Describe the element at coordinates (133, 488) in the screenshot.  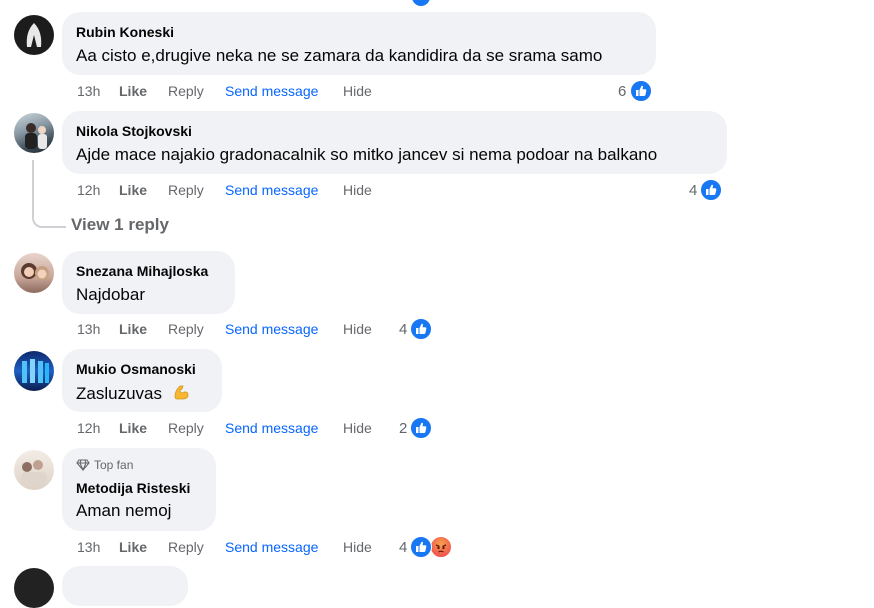
I see `comment-author: Metodija Risteski` at that location.